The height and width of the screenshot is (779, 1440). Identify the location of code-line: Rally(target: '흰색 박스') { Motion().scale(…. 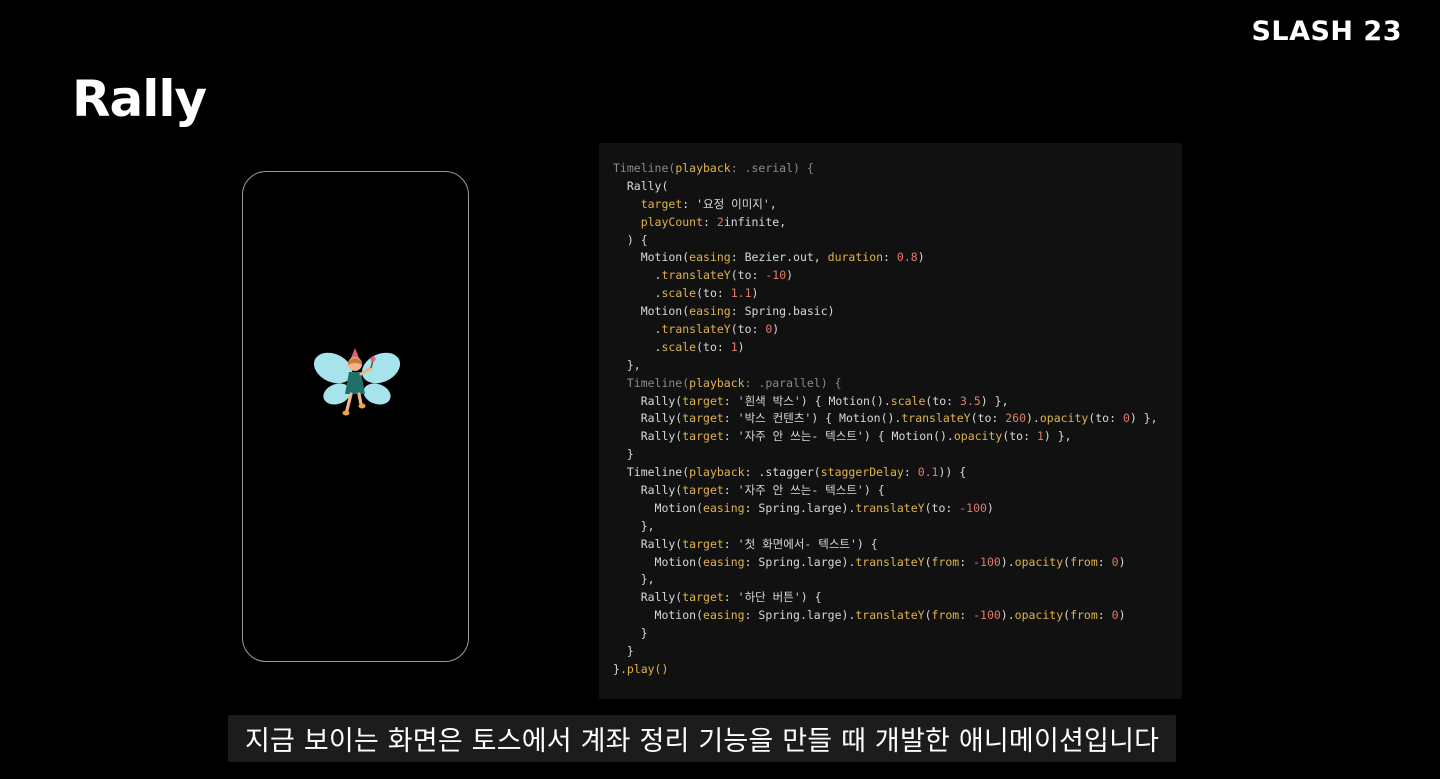
(811, 400).